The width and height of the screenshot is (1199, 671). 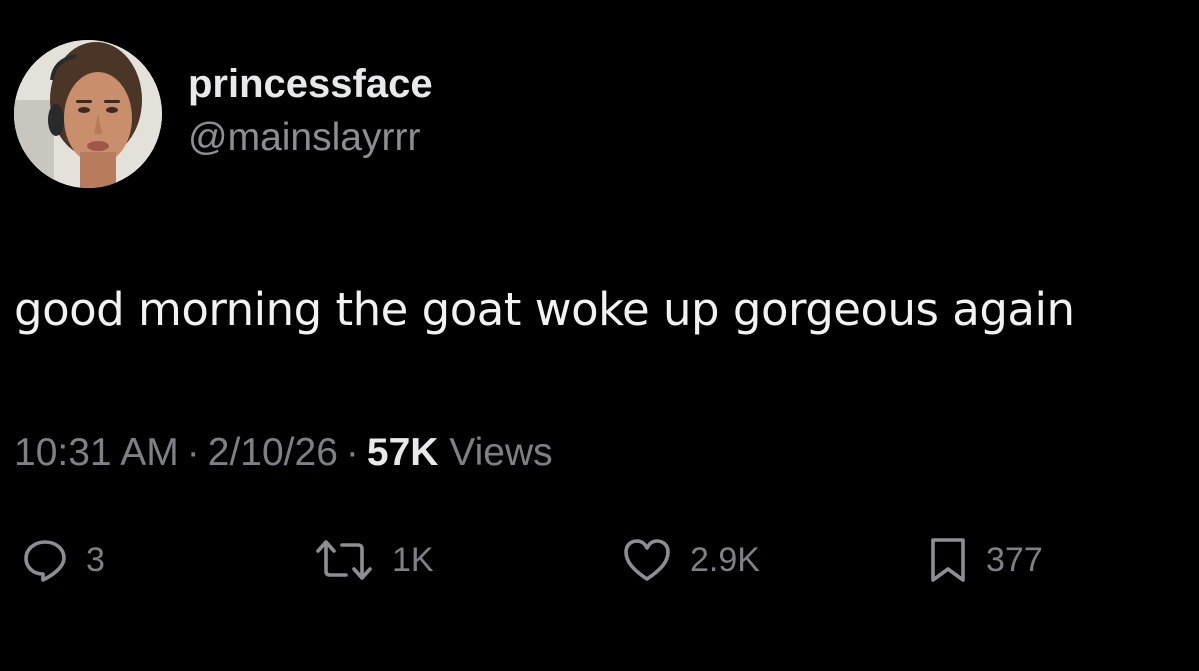 I want to click on avatar-image, so click(x=88, y=114).